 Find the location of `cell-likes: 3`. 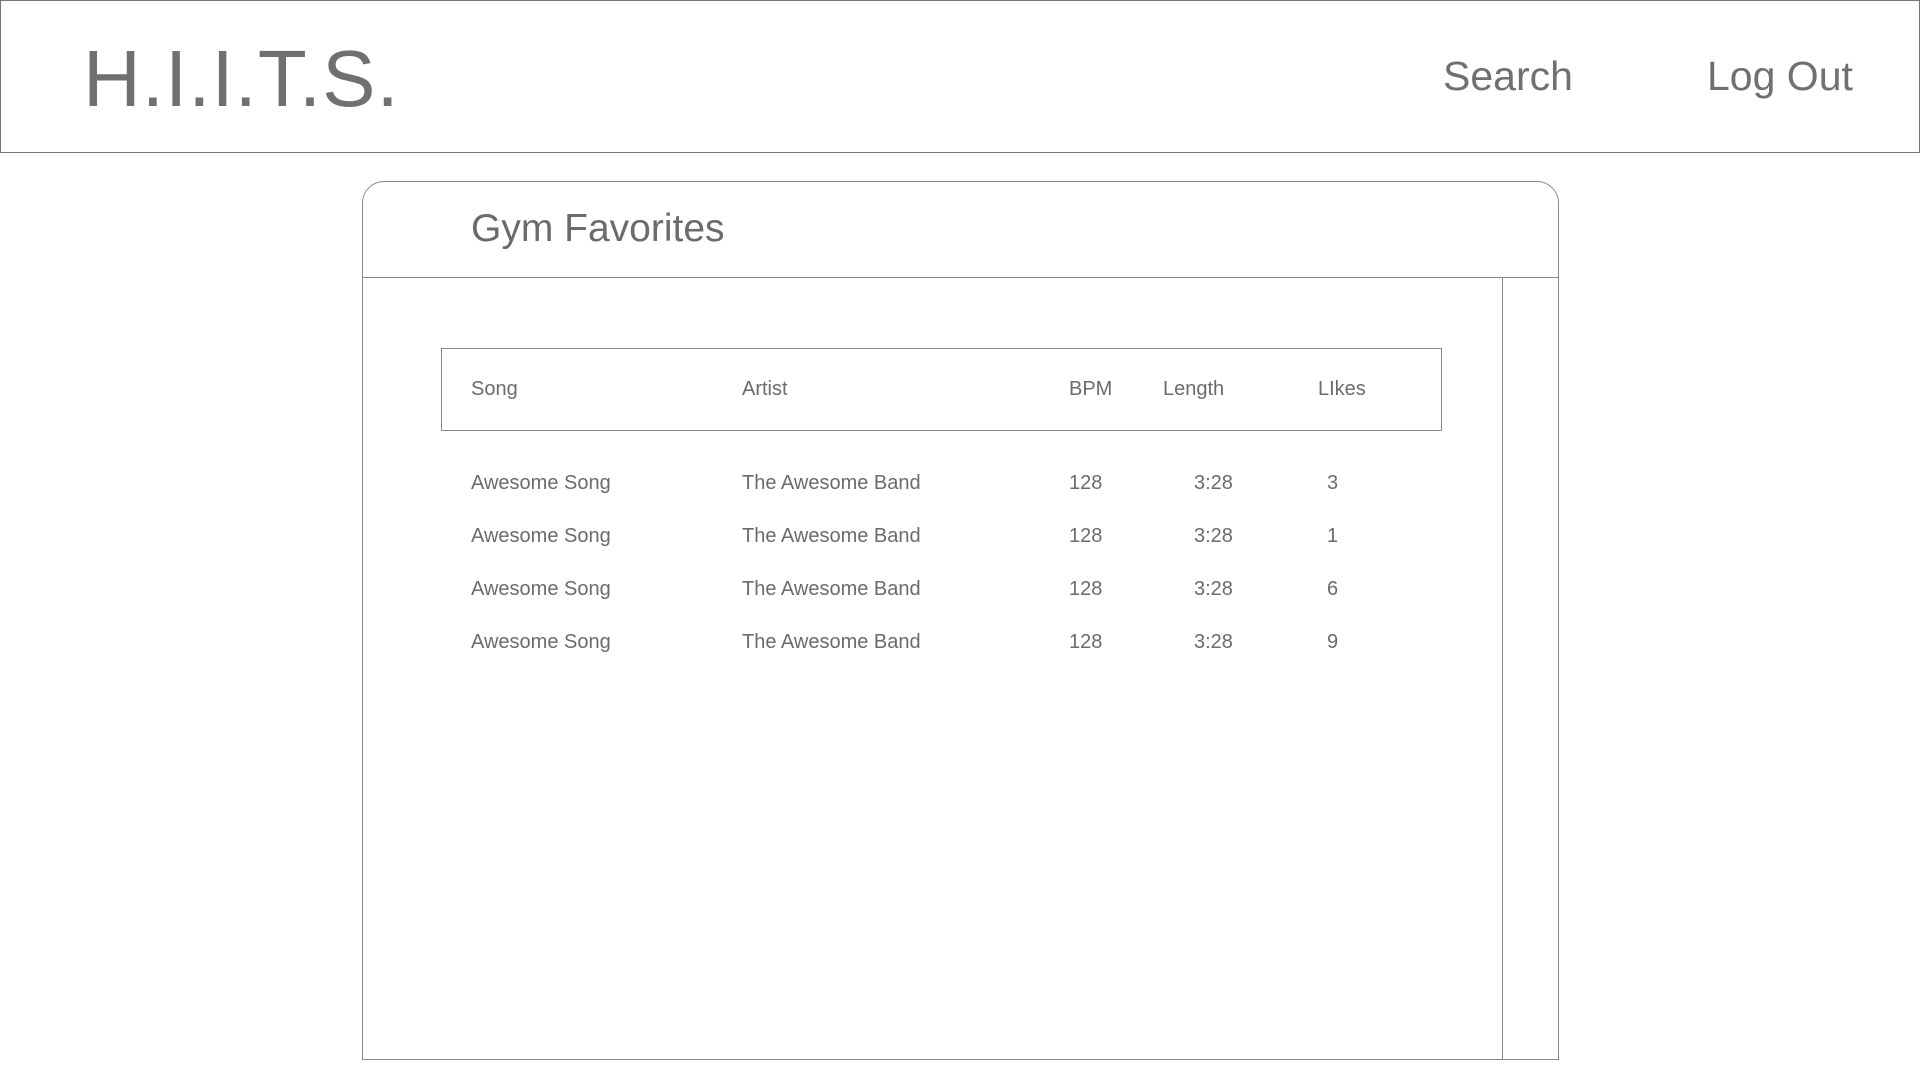

cell-likes: 3 is located at coordinates (1333, 483).